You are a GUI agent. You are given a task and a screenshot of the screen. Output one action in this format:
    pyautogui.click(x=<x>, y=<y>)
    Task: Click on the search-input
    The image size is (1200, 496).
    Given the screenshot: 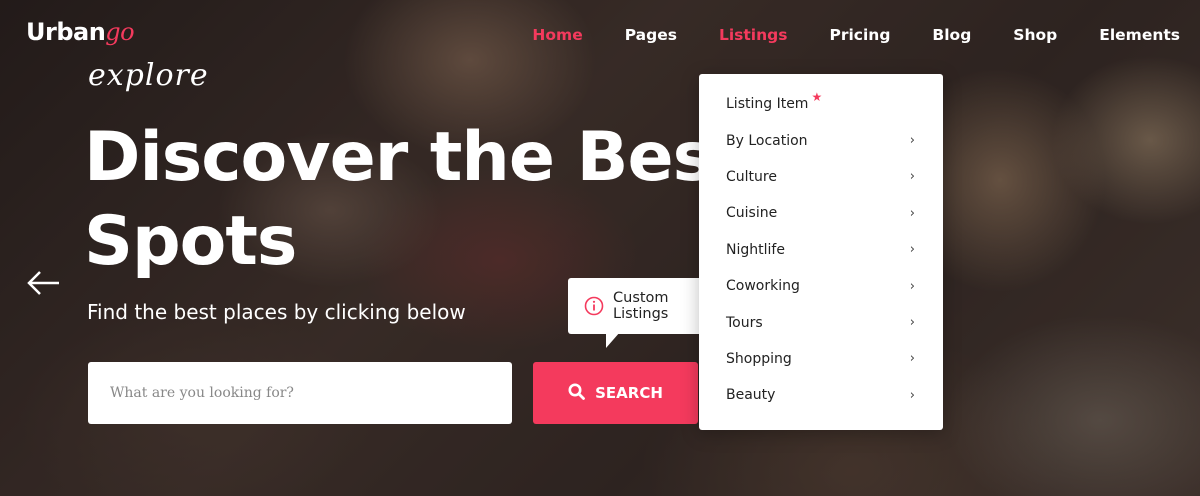 What is the action you would take?
    pyautogui.click(x=300, y=393)
    